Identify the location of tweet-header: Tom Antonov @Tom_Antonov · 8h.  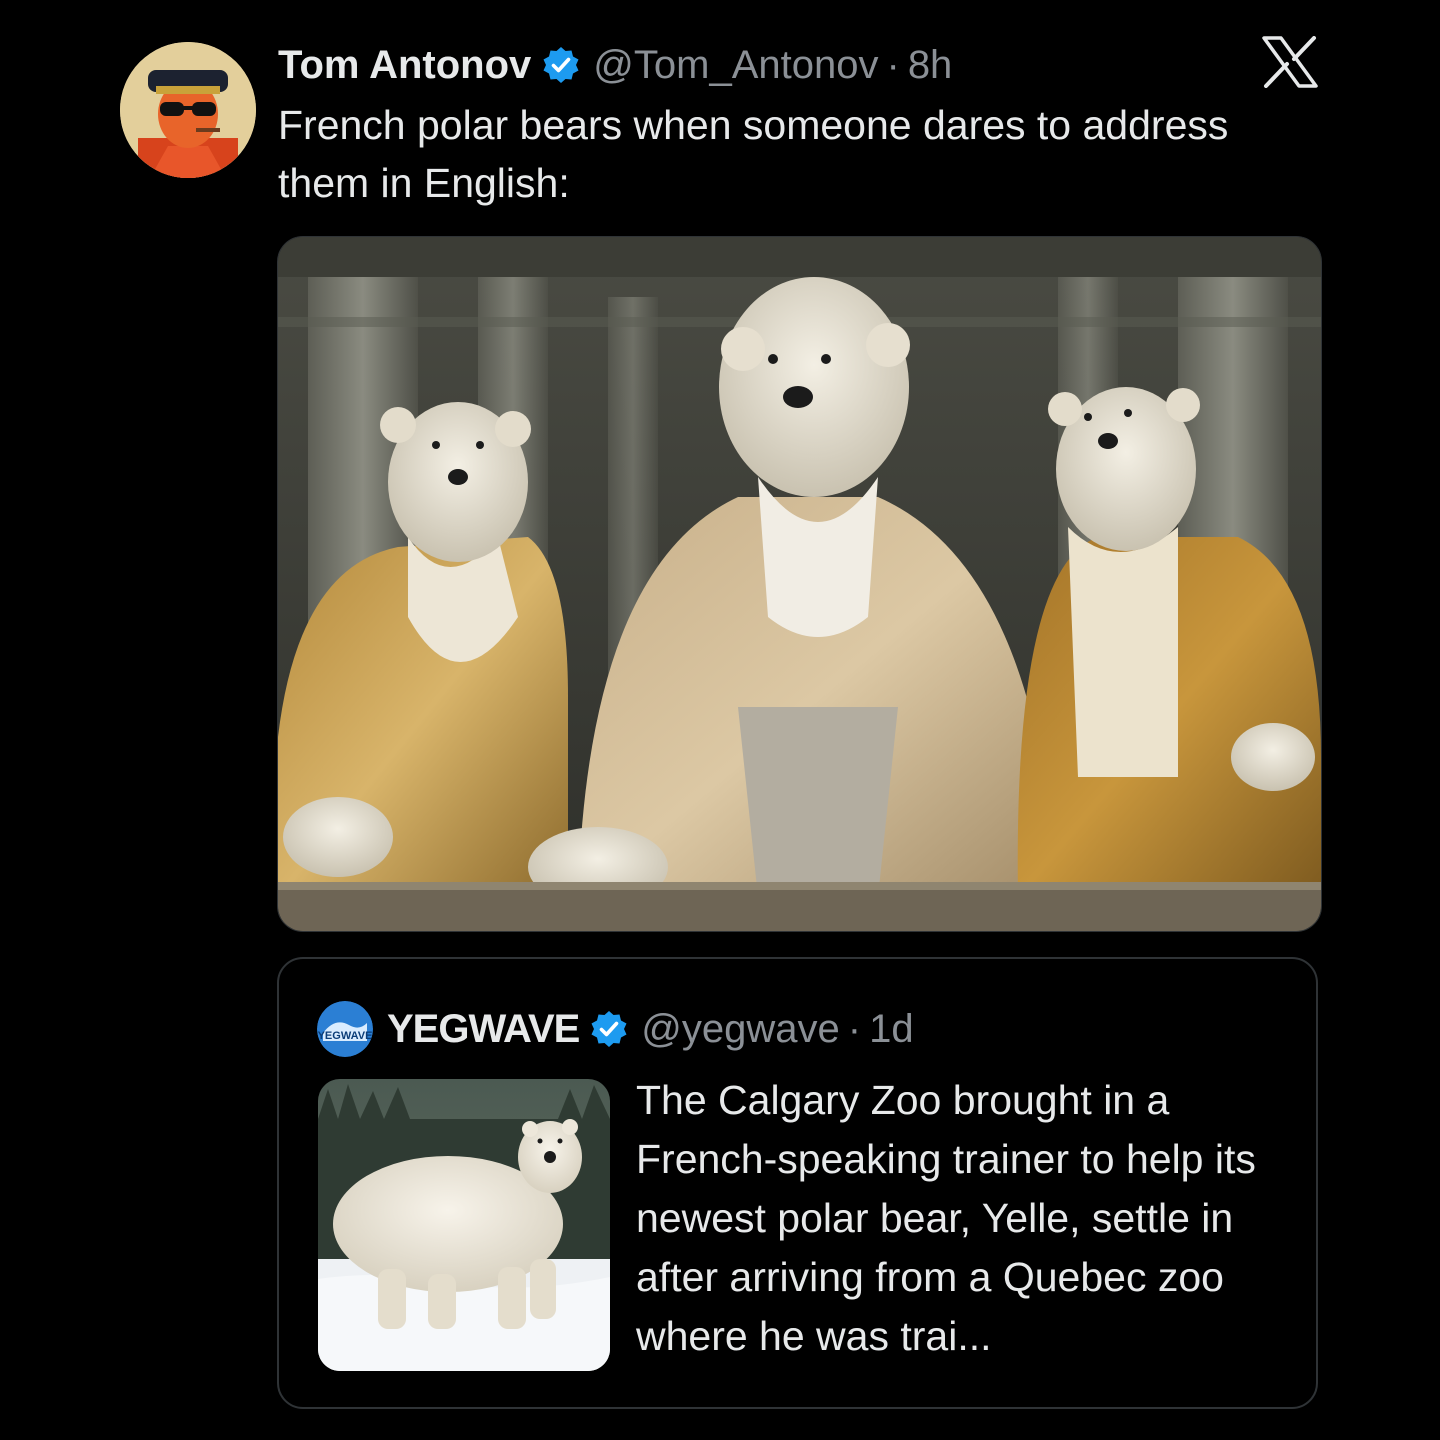
(615, 65).